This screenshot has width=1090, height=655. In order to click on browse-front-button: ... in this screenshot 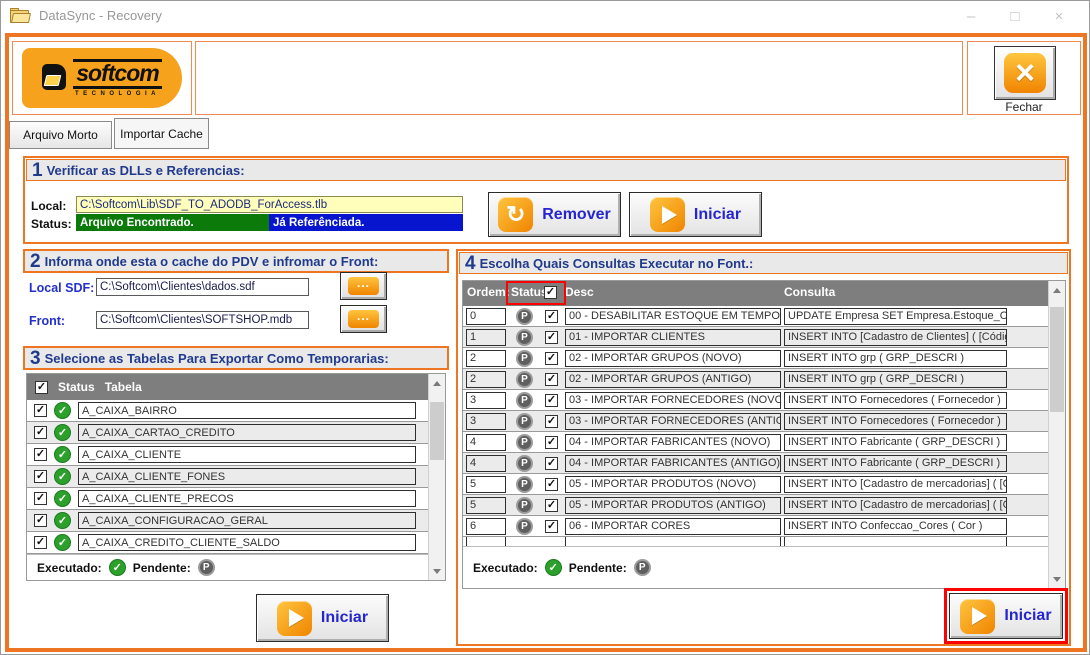, I will do `click(363, 319)`.